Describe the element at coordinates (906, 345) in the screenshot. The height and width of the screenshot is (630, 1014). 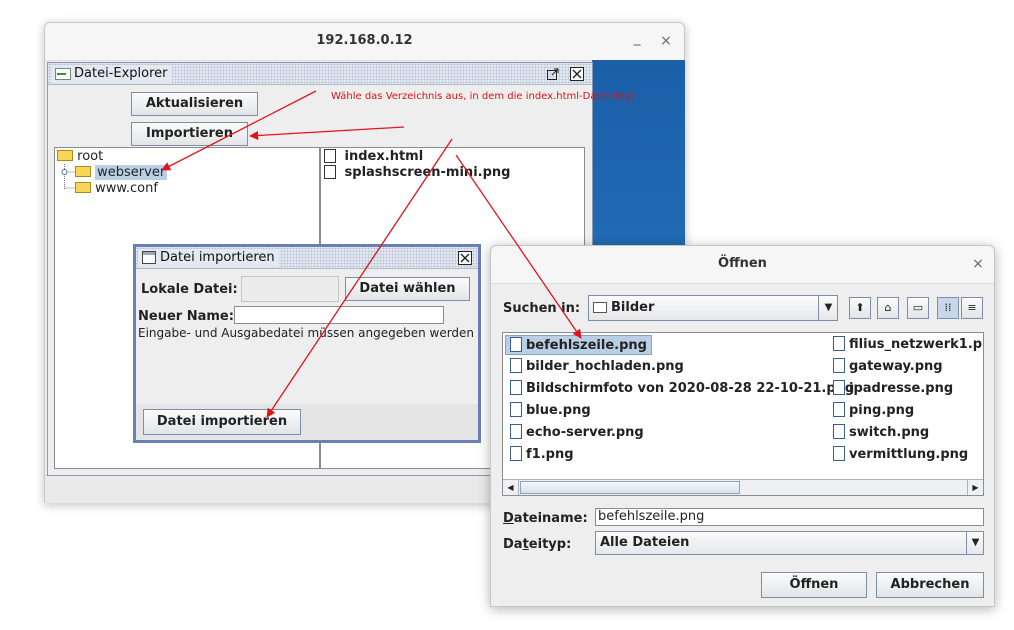
I see `list-item: filius_netzwerk1.png` at that location.